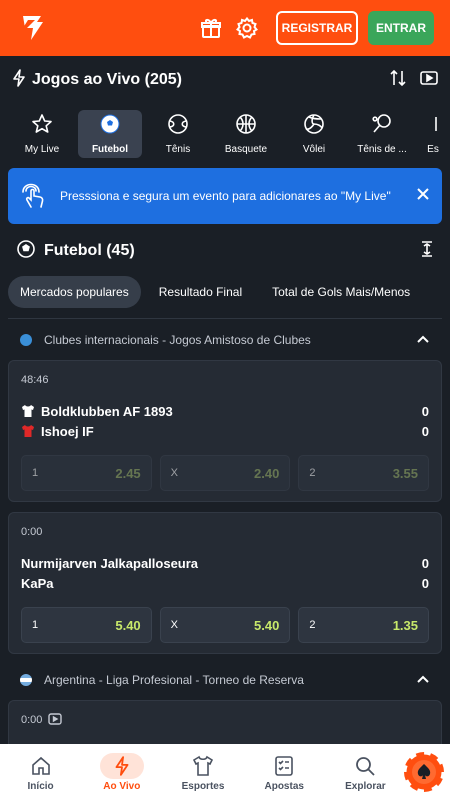 The width and height of the screenshot is (450, 800). Describe the element at coordinates (110, 563) in the screenshot. I see `team-name: Nurmijarven Jalkapalloseura` at that location.